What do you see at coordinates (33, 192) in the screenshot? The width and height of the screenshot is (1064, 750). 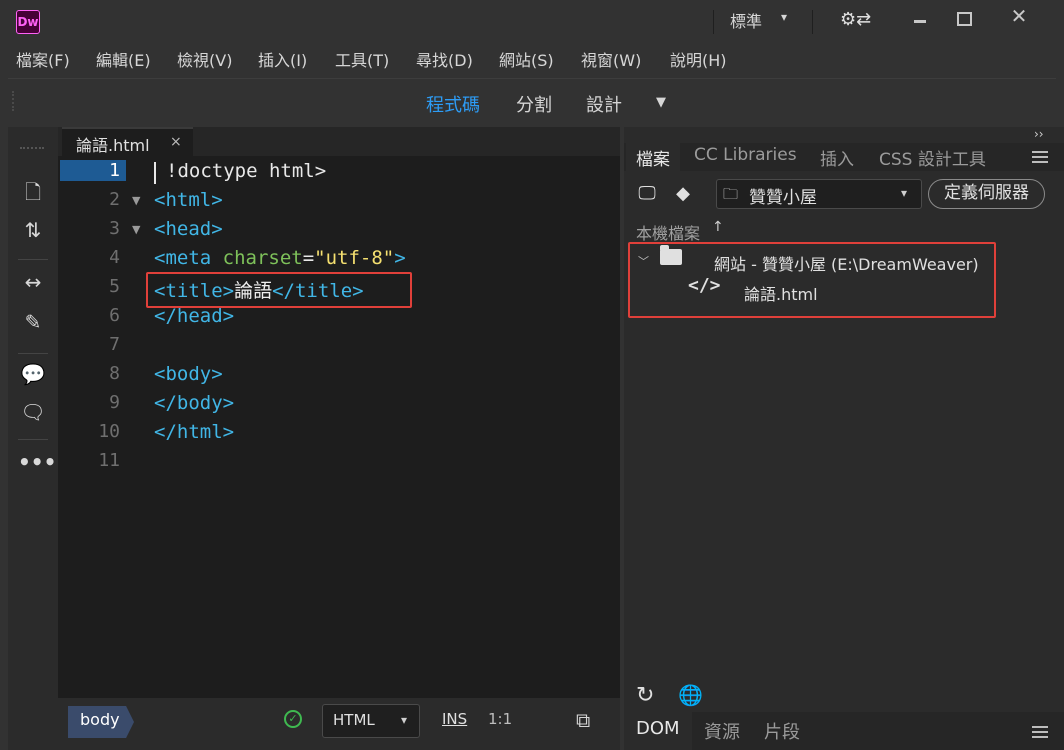 I see `new-document-icon: 🗋` at bounding box center [33, 192].